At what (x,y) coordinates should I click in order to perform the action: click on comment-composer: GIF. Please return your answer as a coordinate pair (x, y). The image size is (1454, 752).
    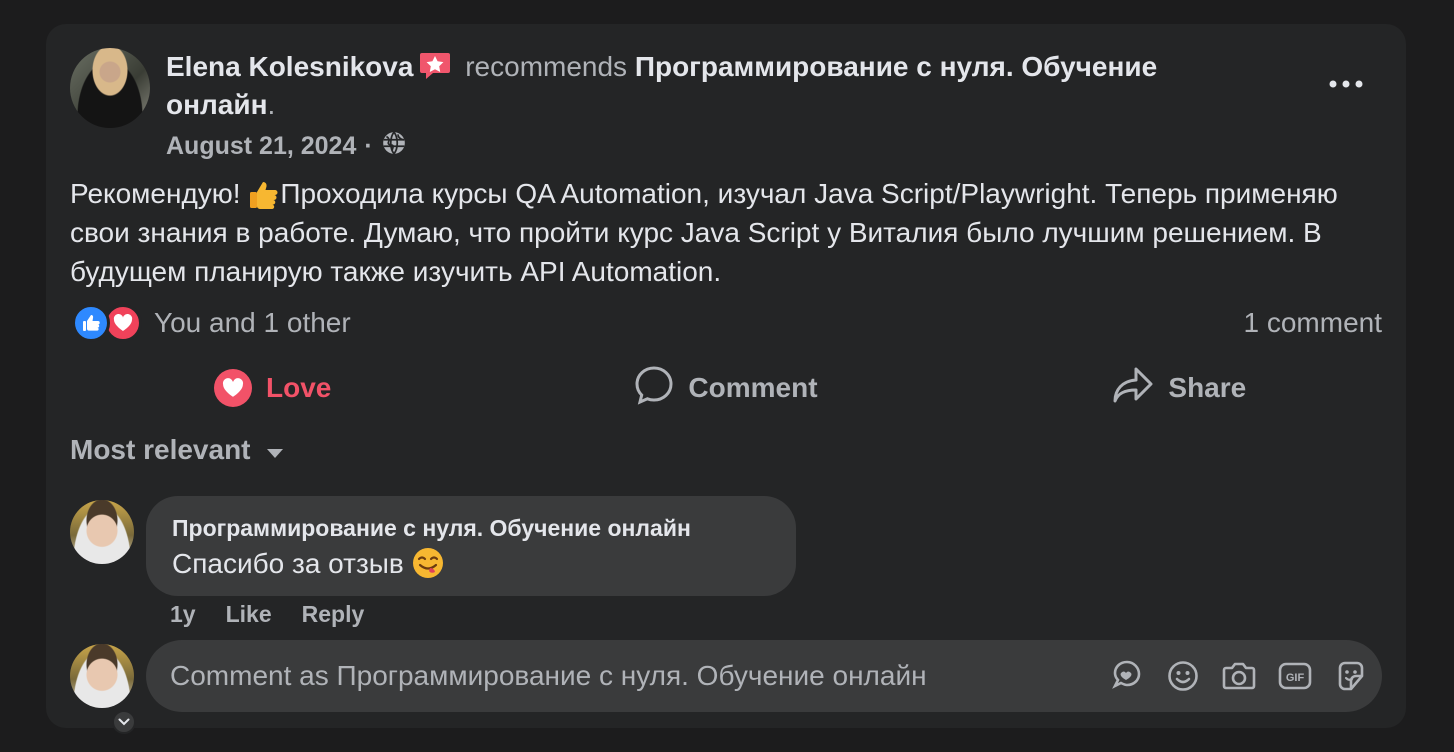
    Looking at the image, I should click on (764, 676).